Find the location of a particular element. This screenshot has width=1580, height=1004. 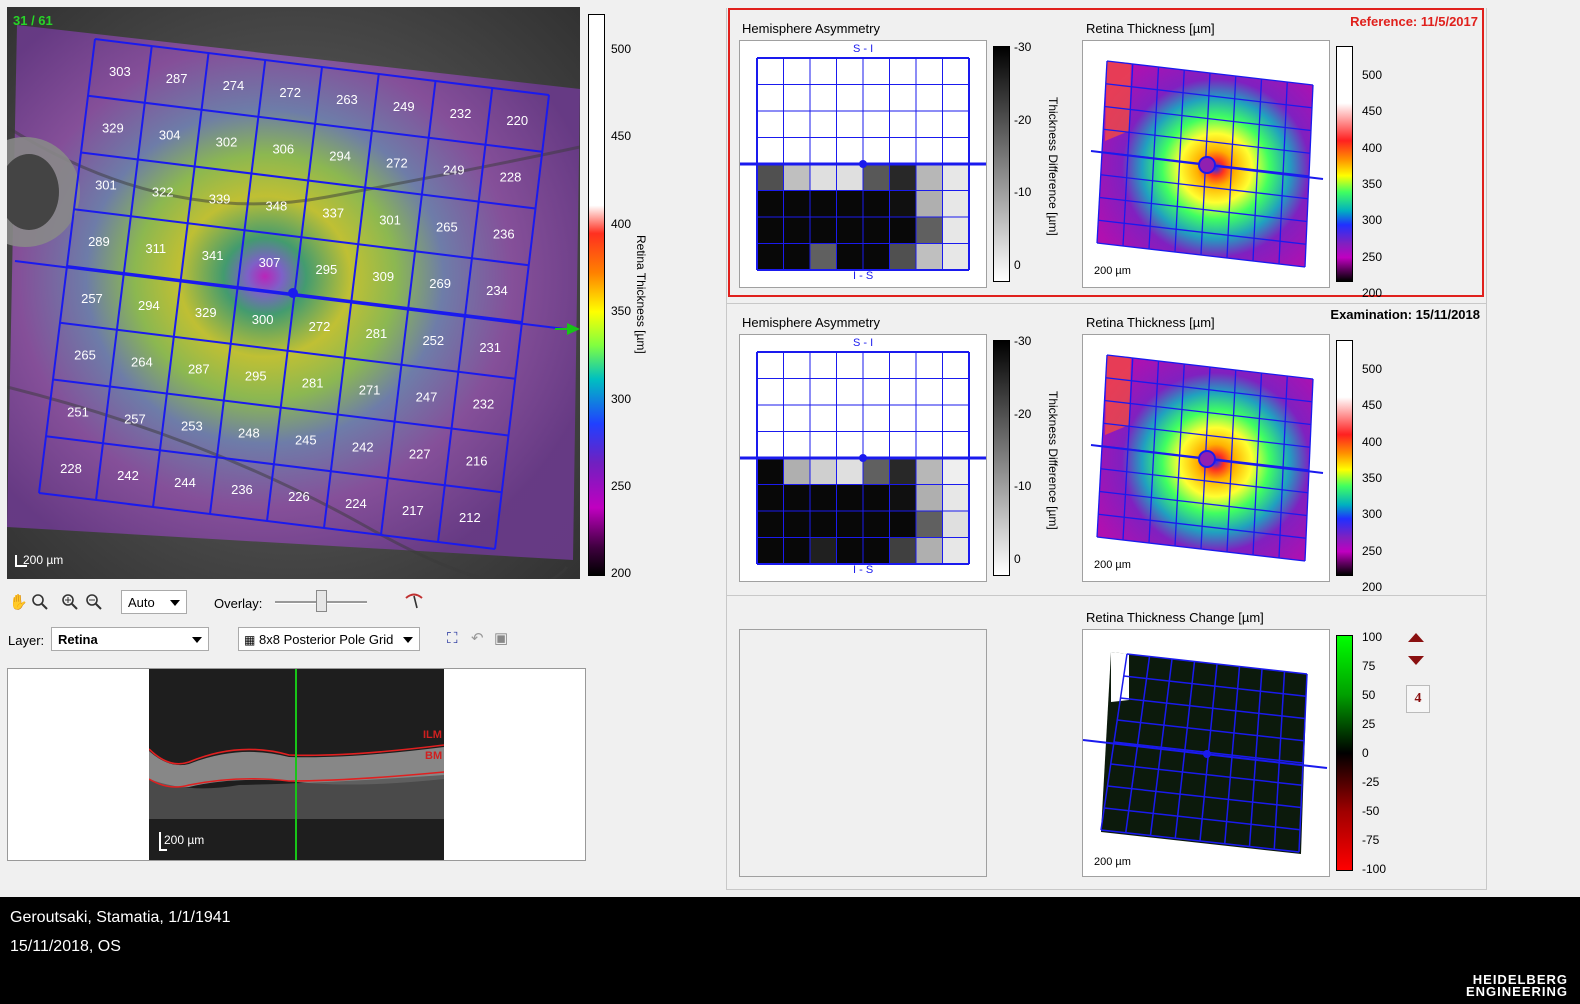

change-map-box: 200 µm is located at coordinates (1206, 753).